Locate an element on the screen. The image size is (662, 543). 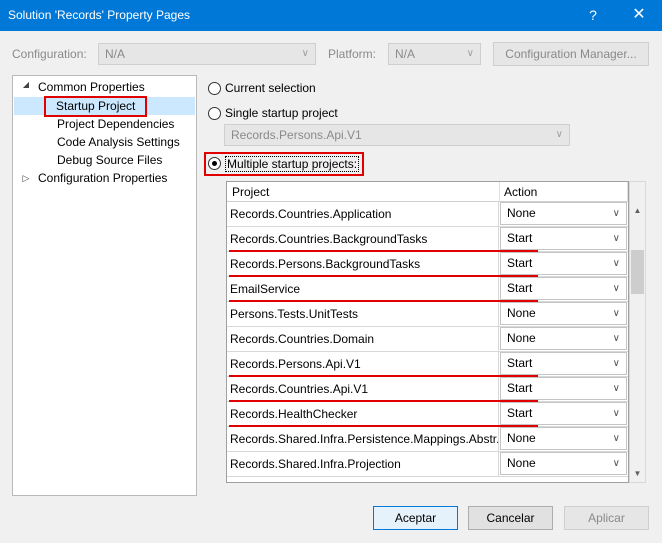
tree-item-debug-source-files: Debug Source Files is located at coordinates (109, 160).